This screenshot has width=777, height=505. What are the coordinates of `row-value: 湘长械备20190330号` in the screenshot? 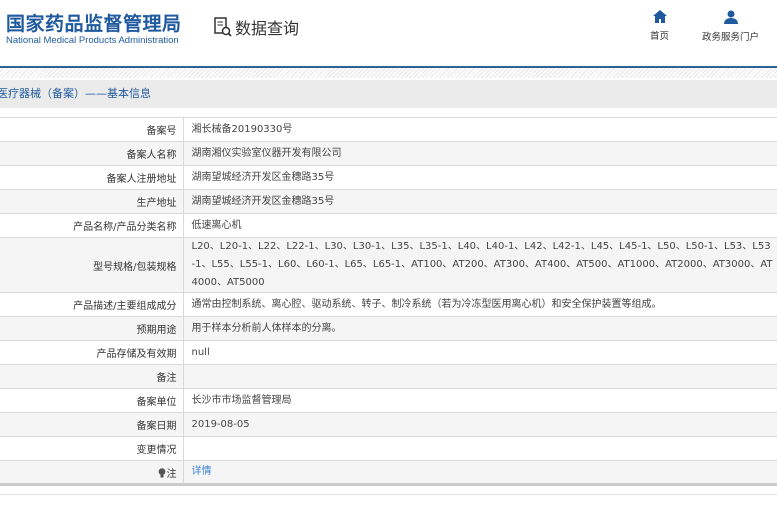 It's located at (480, 129).